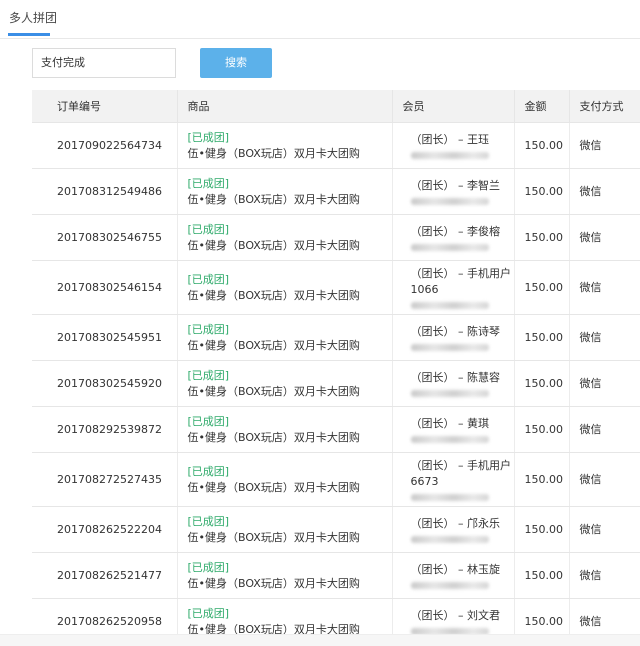 Image resolution: width=640 pixels, height=646 pixels. What do you see at coordinates (455, 569) in the screenshot?
I see `member-name: （团长） – 林玉旋` at bounding box center [455, 569].